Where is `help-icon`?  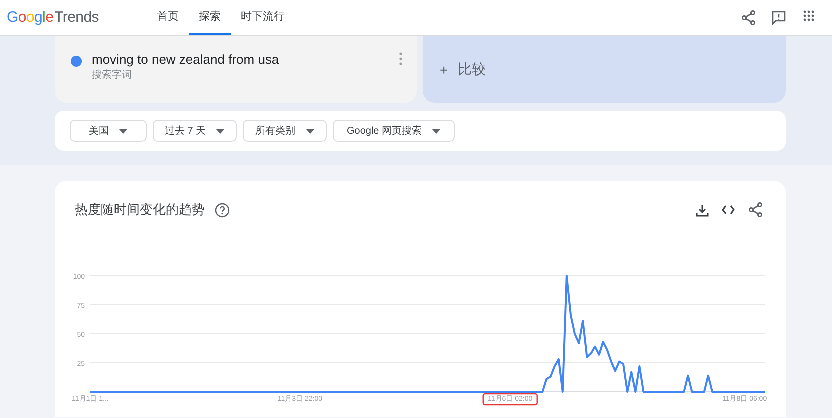
help-icon is located at coordinates (222, 210).